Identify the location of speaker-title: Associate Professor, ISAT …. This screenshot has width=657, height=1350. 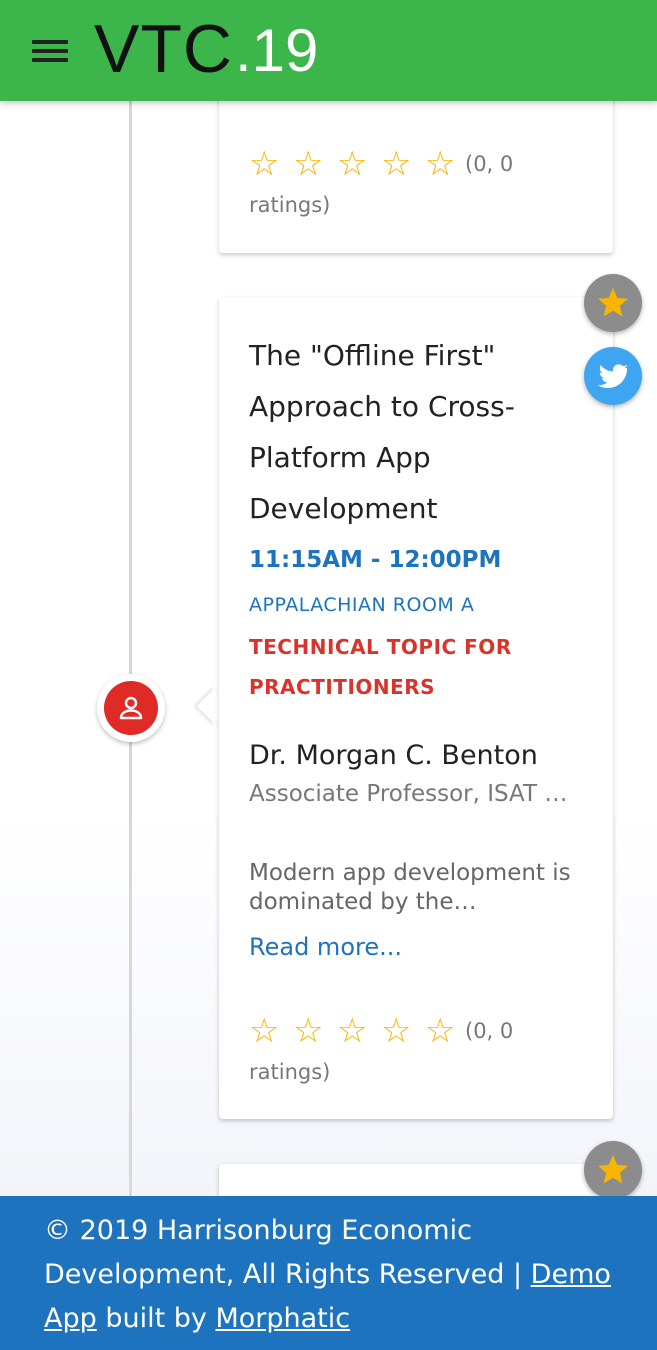
(408, 794).